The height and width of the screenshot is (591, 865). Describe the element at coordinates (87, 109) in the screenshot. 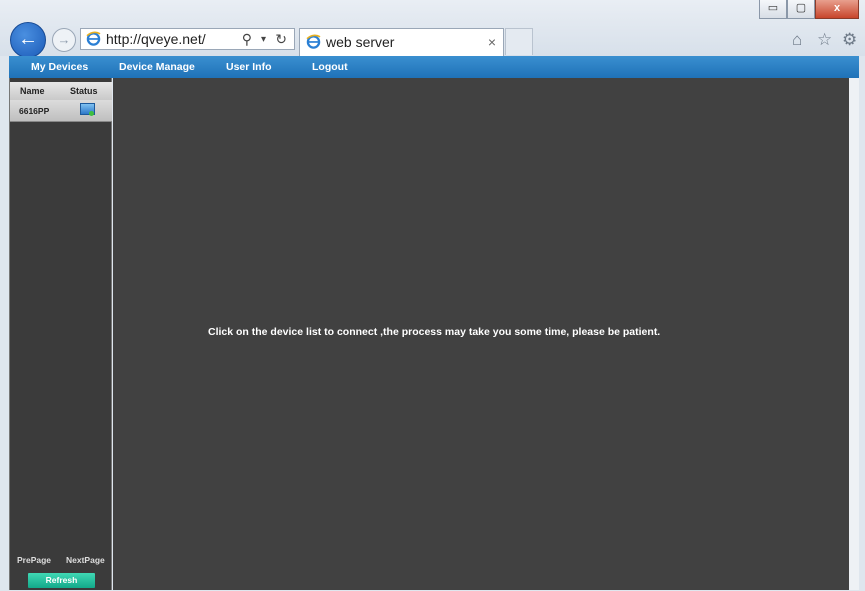

I see `online-monitor-icon` at that location.